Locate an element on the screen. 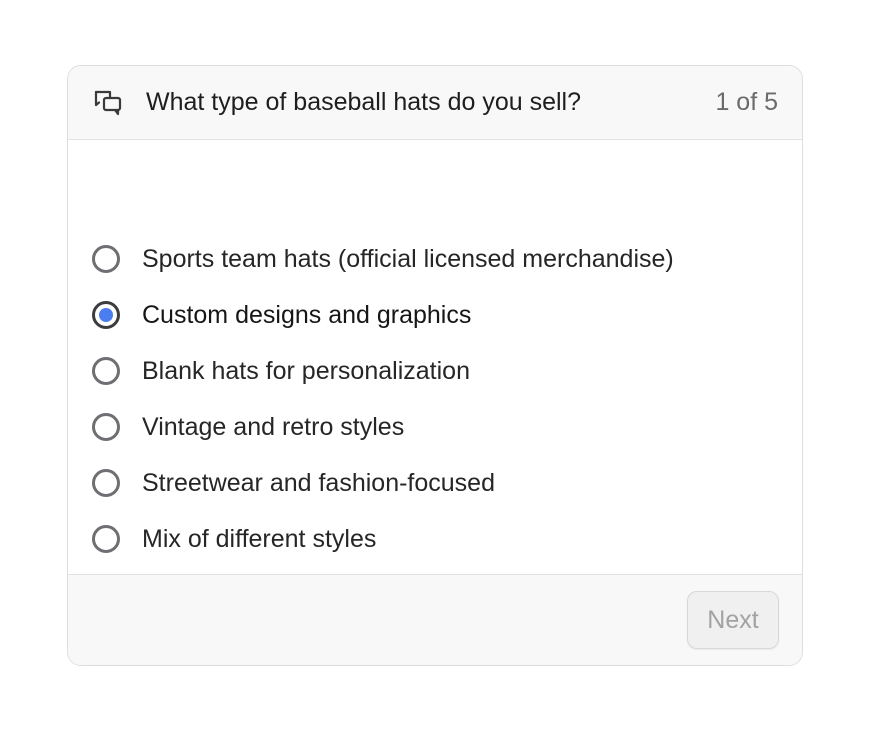 This screenshot has width=871, height=738. next-button: Next is located at coordinates (733, 620).